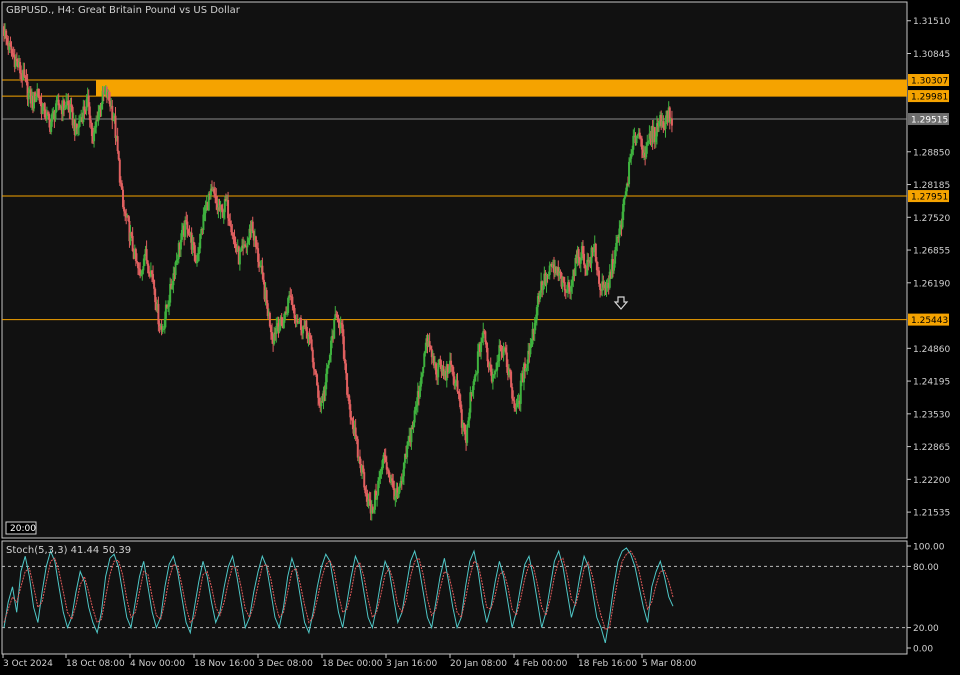 Image resolution: width=960 pixels, height=675 pixels. Describe the element at coordinates (95, 664) in the screenshot. I see `x-tick-label: 18 Oct 08:00` at that location.